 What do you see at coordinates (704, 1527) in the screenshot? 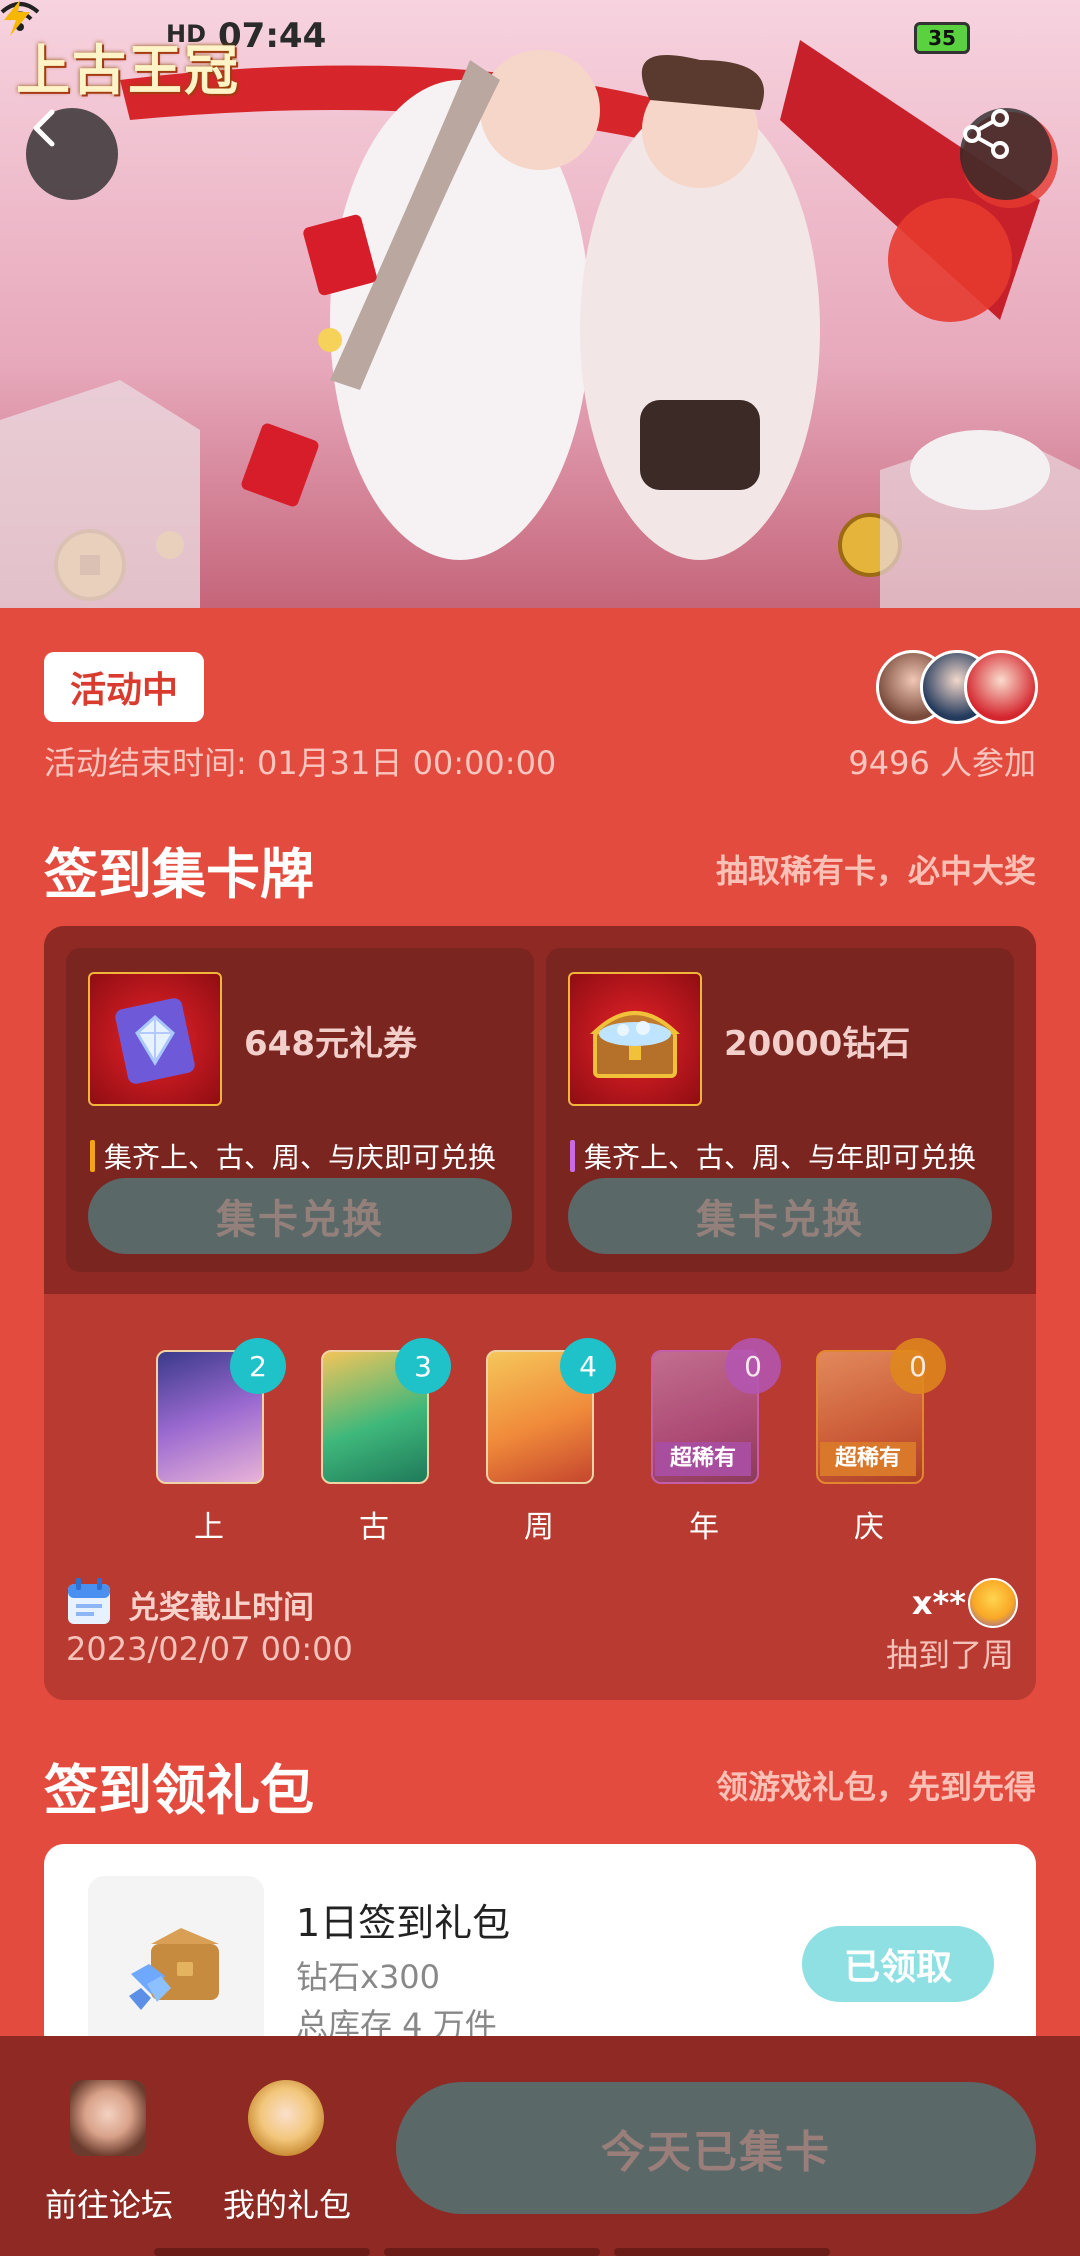
I see `card-label: 年` at bounding box center [704, 1527].